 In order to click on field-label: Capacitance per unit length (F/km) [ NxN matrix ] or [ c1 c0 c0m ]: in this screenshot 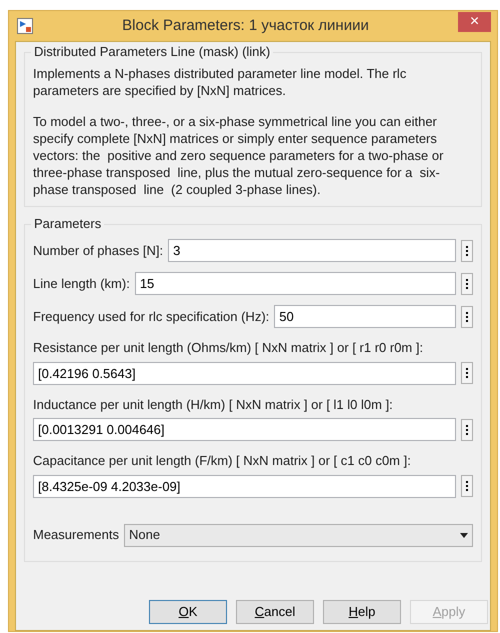, I will do `click(222, 461)`.